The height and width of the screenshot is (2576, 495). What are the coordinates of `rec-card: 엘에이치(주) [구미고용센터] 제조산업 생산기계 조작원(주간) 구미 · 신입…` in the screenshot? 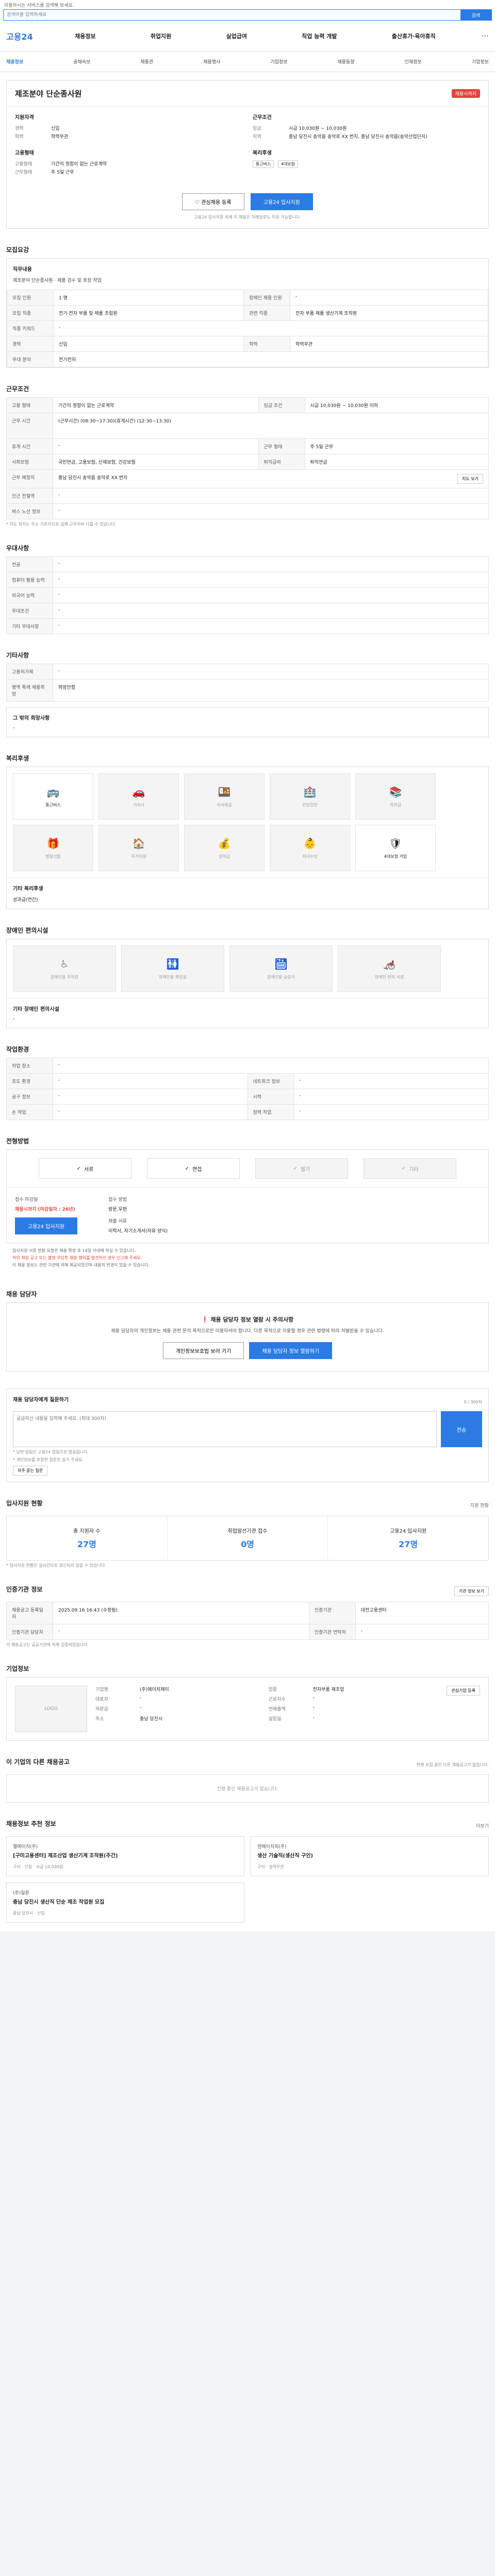 It's located at (125, 1856).